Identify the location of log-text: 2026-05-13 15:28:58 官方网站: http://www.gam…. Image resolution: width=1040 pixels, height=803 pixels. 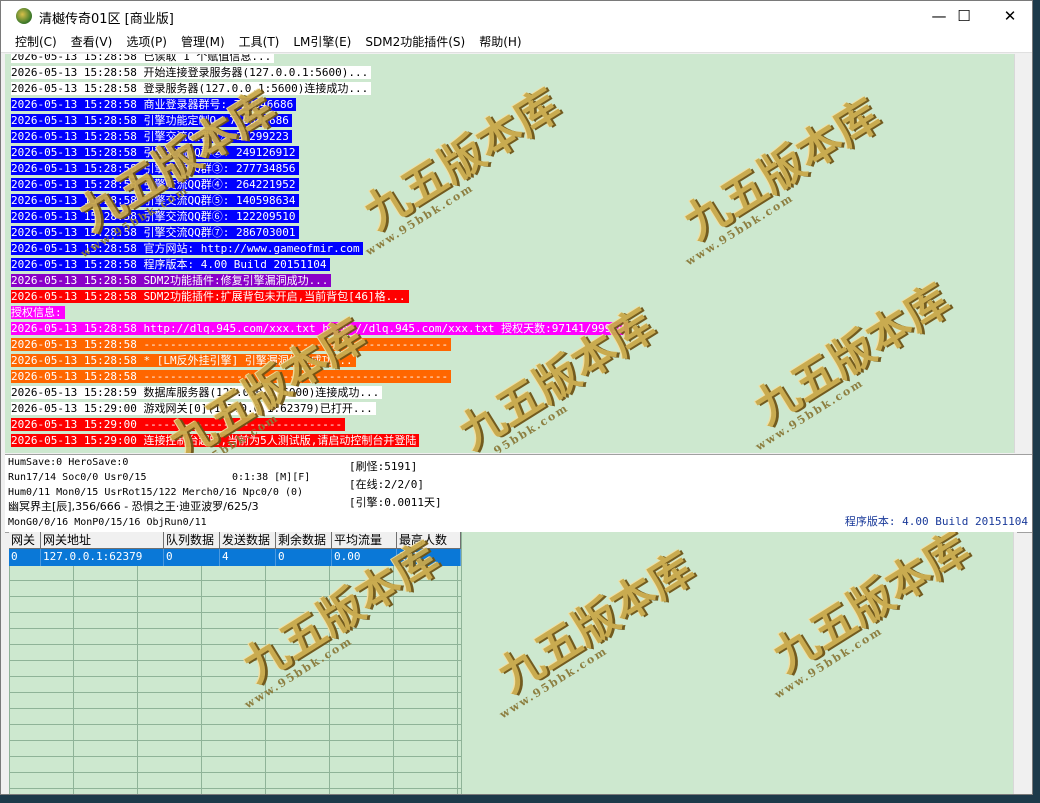
(187, 248).